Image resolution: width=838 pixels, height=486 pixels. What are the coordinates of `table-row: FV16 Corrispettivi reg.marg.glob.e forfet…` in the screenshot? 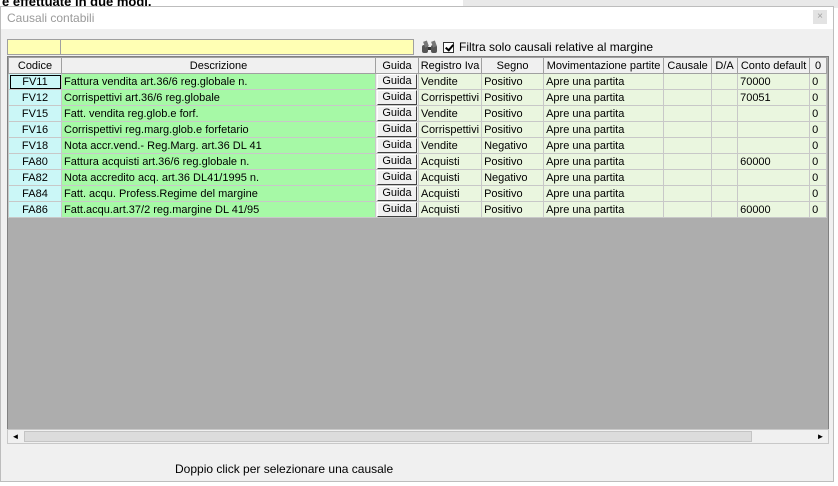 It's located at (418, 129).